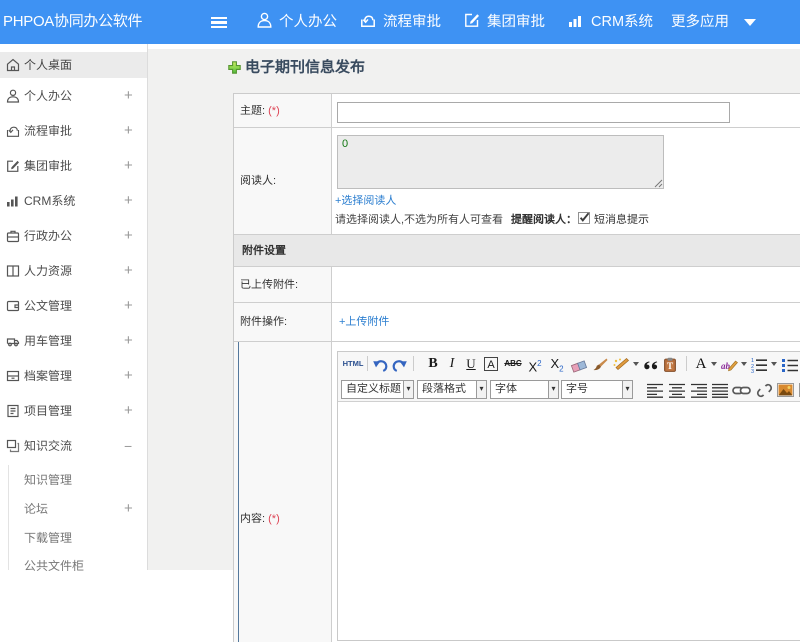 The image size is (800, 642). I want to click on svg-text: 3, so click(752, 371).